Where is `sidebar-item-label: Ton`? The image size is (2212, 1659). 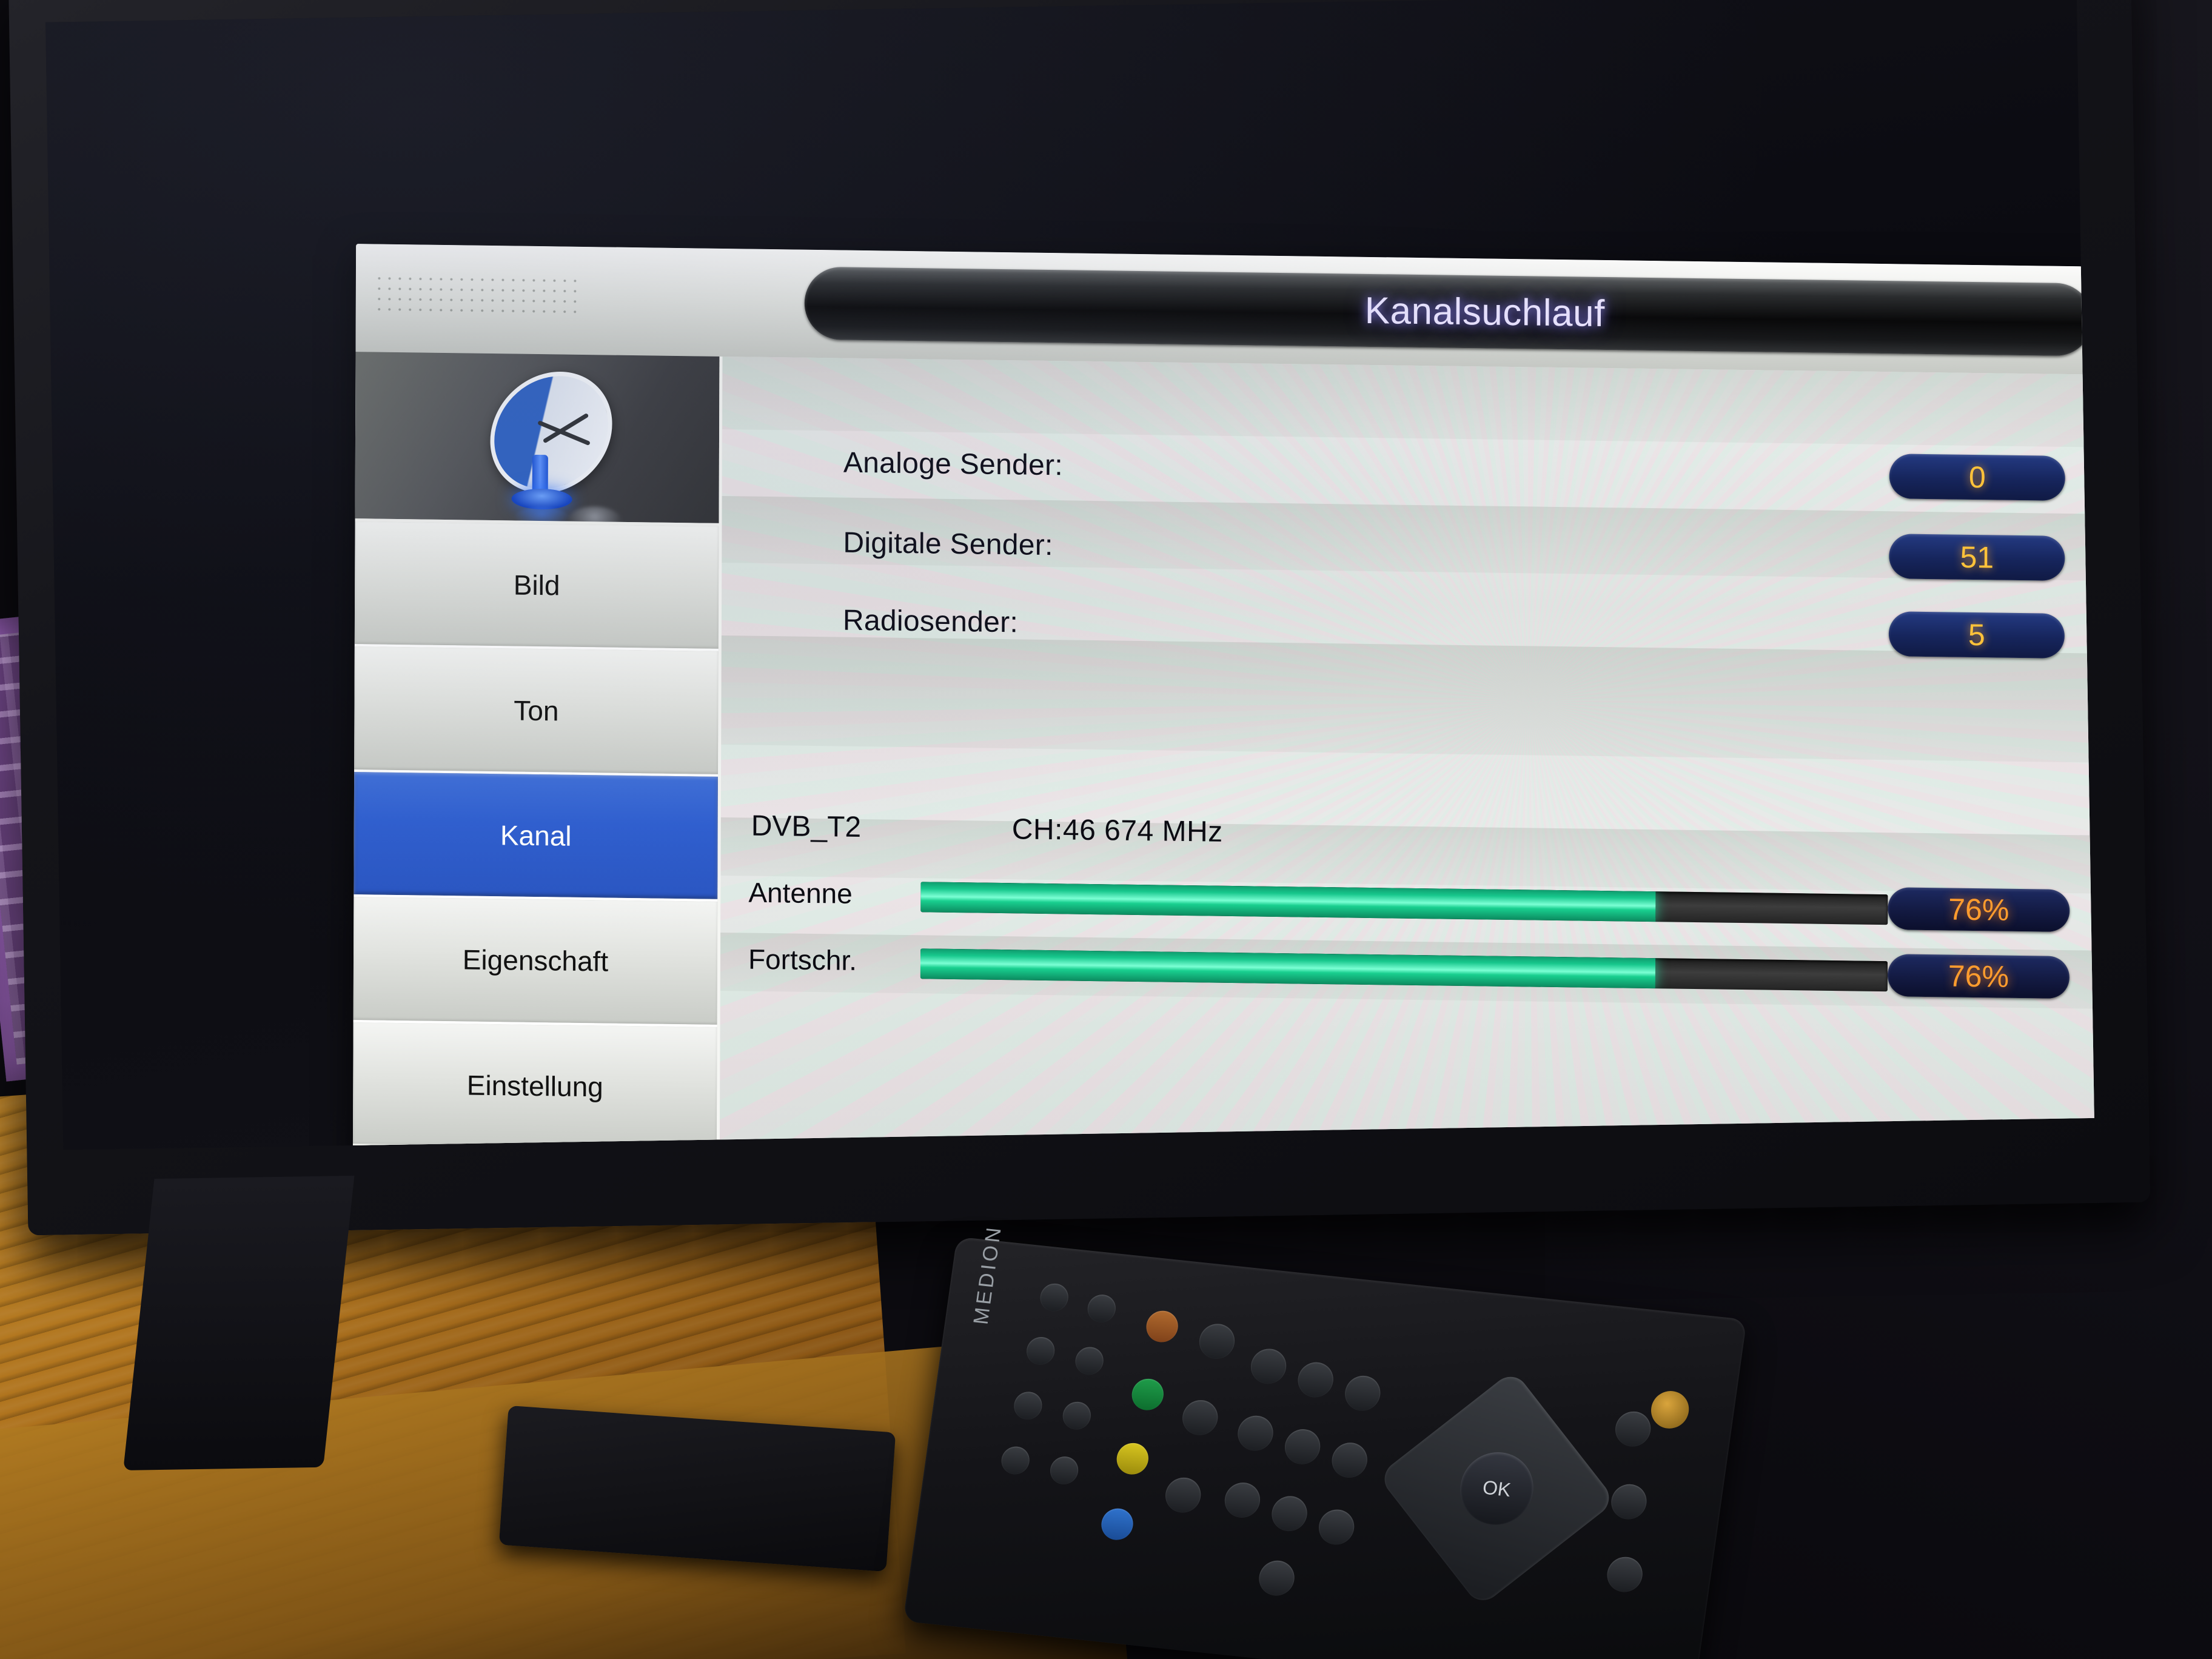 sidebar-item-label: Ton is located at coordinates (536, 710).